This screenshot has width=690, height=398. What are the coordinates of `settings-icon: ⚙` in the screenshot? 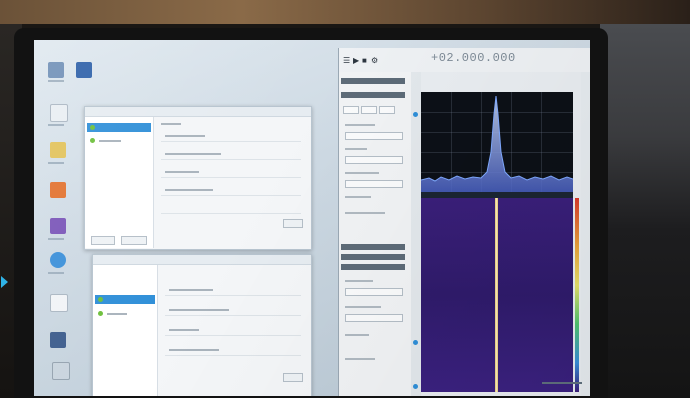 It's located at (374, 61).